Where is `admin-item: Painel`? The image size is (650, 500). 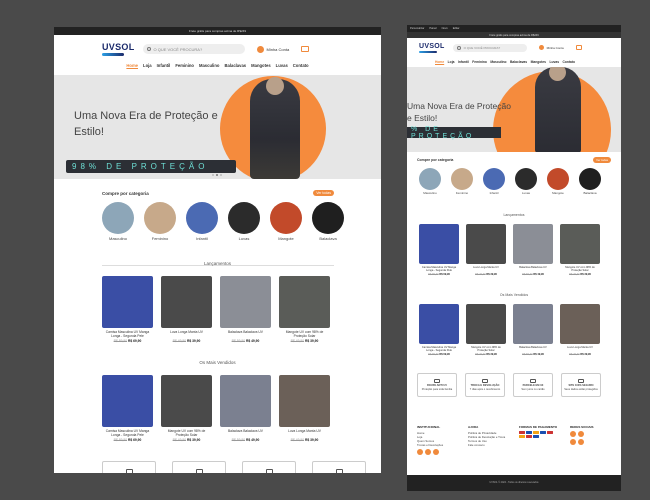 admin-item: Painel is located at coordinates (432, 28).